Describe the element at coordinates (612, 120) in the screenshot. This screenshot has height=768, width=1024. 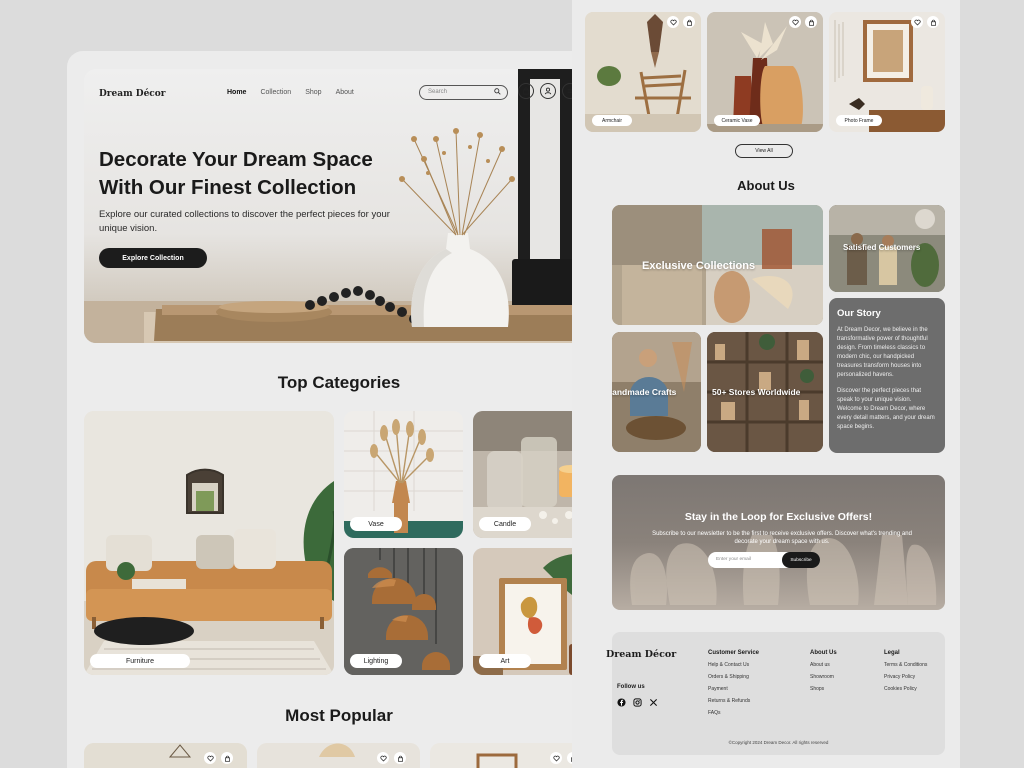
I see `product-label-armchair: Armchair` at that location.